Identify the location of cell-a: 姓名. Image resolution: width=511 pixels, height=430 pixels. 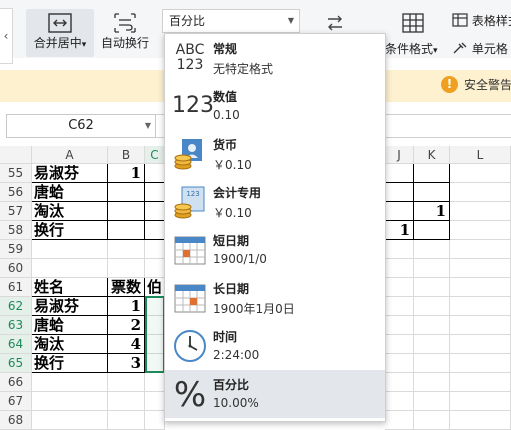
(70, 287).